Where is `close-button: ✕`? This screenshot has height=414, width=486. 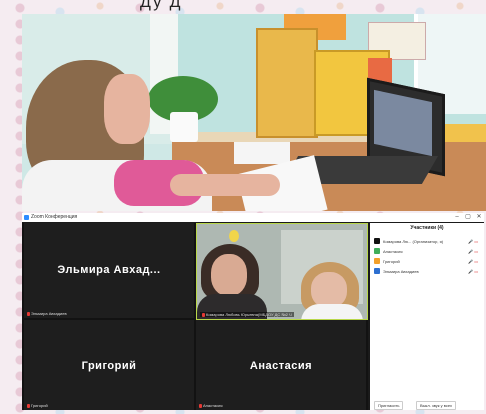
close-button: ✕ is located at coordinates (479, 217).